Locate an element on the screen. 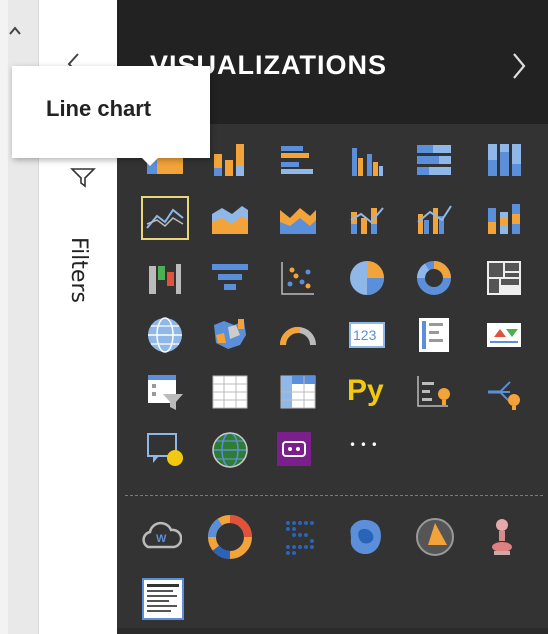 The image size is (548, 634). map-icon is located at coordinates (165, 335).